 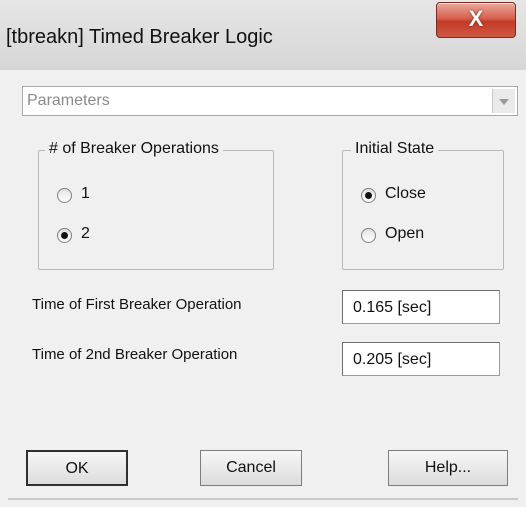 I want to click on parameters-dropdown-value: Parameters, so click(x=68, y=100).